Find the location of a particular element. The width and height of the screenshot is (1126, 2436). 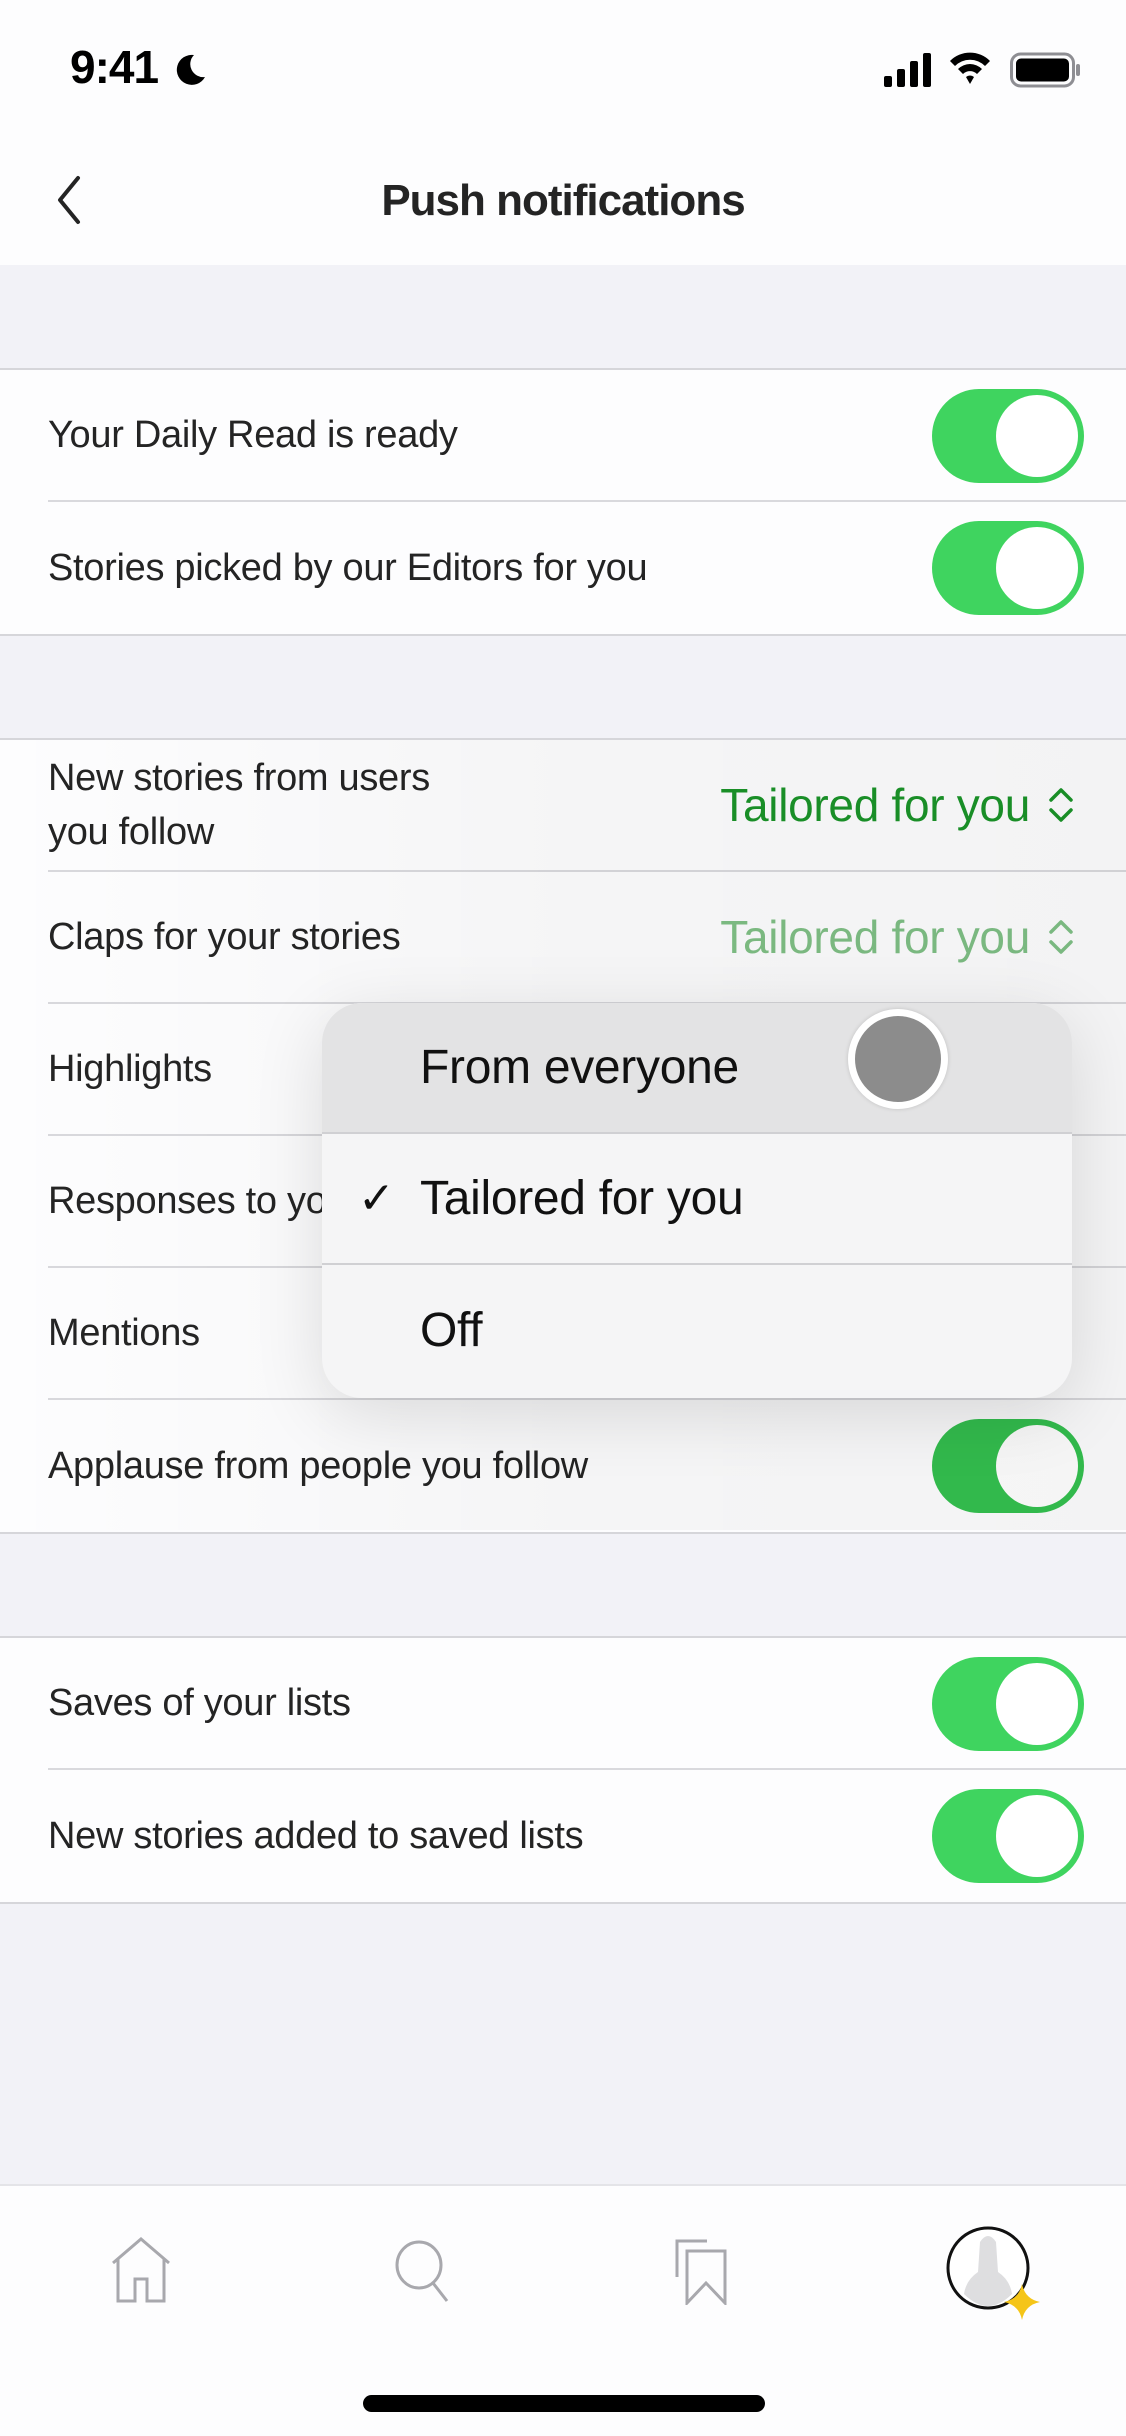

menu-option-tailored: ✓ Tailored for you is located at coordinates (697, 1199).